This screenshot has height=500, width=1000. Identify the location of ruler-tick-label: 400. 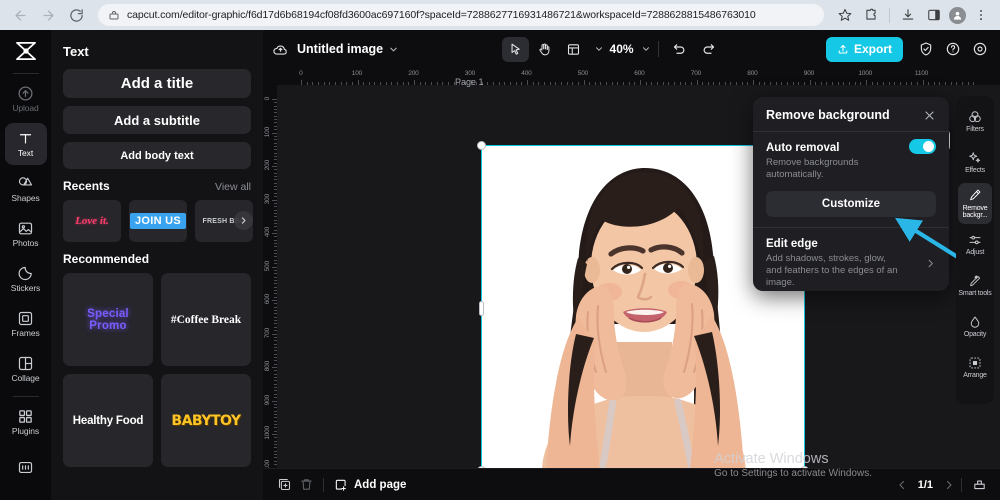
(526, 73).